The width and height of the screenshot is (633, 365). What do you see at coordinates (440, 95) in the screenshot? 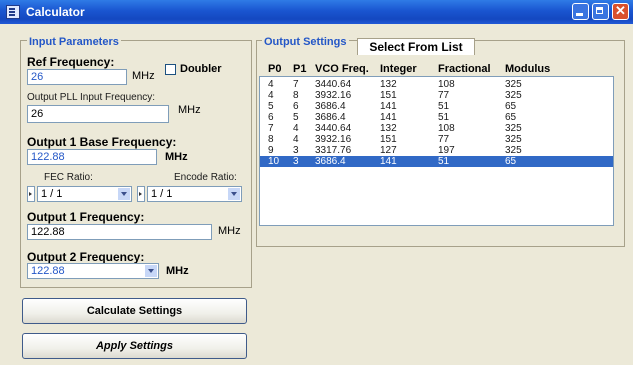
I see `list-item: 4 8 3932.16 151 77 325` at bounding box center [440, 95].